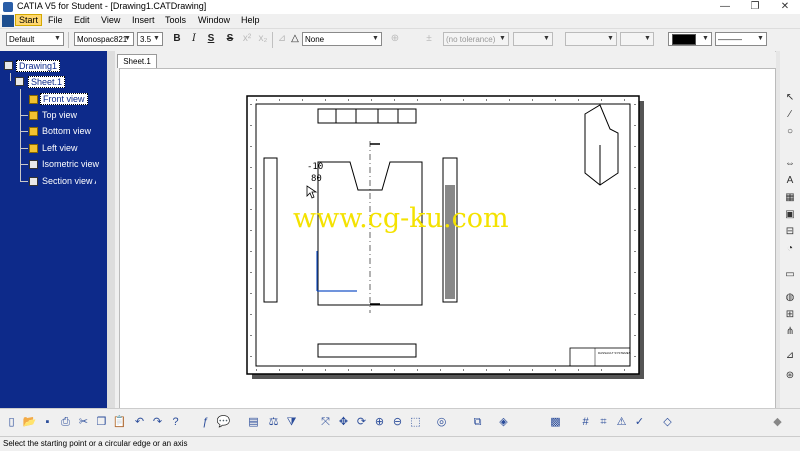 This screenshot has height=451, width=800. What do you see at coordinates (790, 297) in the screenshot?
I see `balloon-icon: ◍` at bounding box center [790, 297].